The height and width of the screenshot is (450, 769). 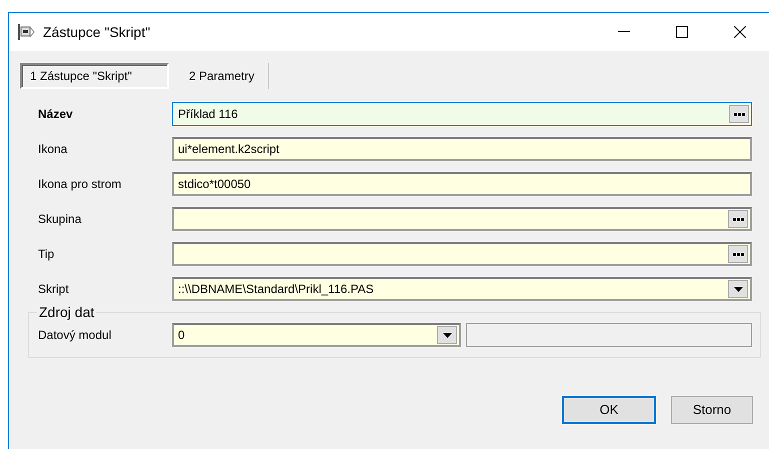 What do you see at coordinates (682, 32) in the screenshot?
I see `maximize-icon` at bounding box center [682, 32].